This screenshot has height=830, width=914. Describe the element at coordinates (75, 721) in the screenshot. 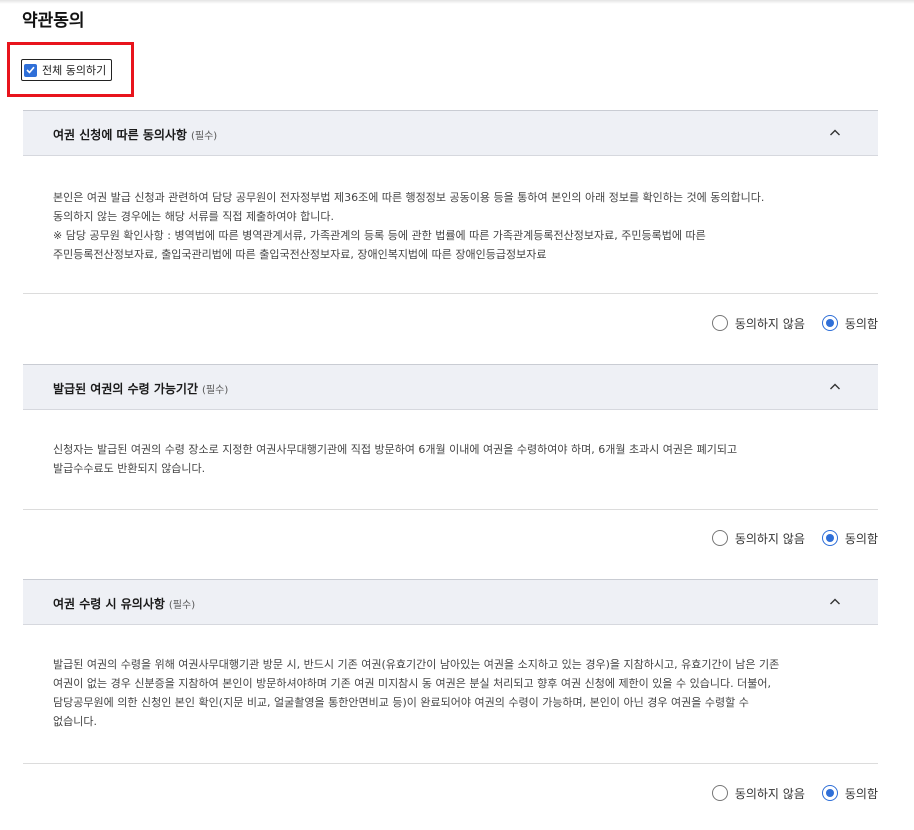

I see `text-line: 없습니다.` at that location.